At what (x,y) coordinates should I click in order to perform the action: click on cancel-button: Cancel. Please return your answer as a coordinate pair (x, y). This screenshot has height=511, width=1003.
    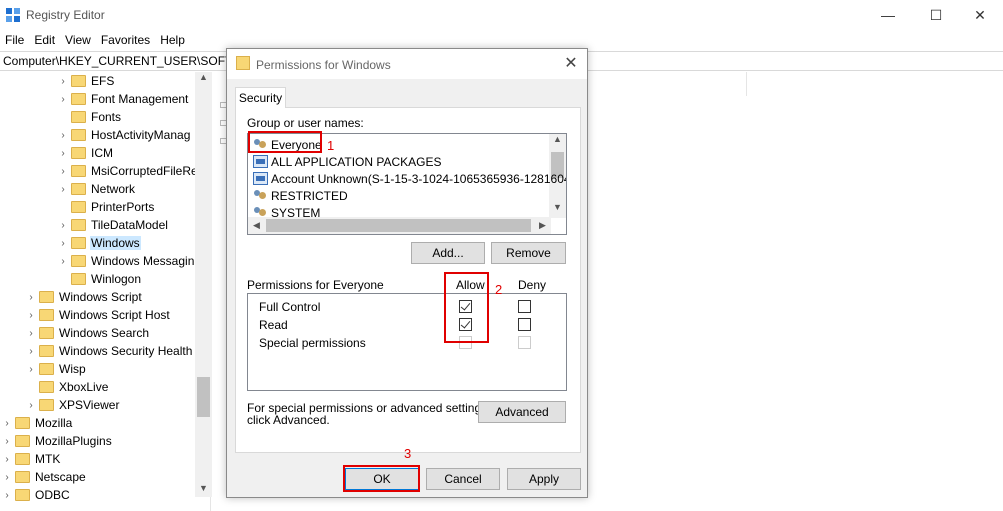
    Looking at the image, I should click on (463, 479).